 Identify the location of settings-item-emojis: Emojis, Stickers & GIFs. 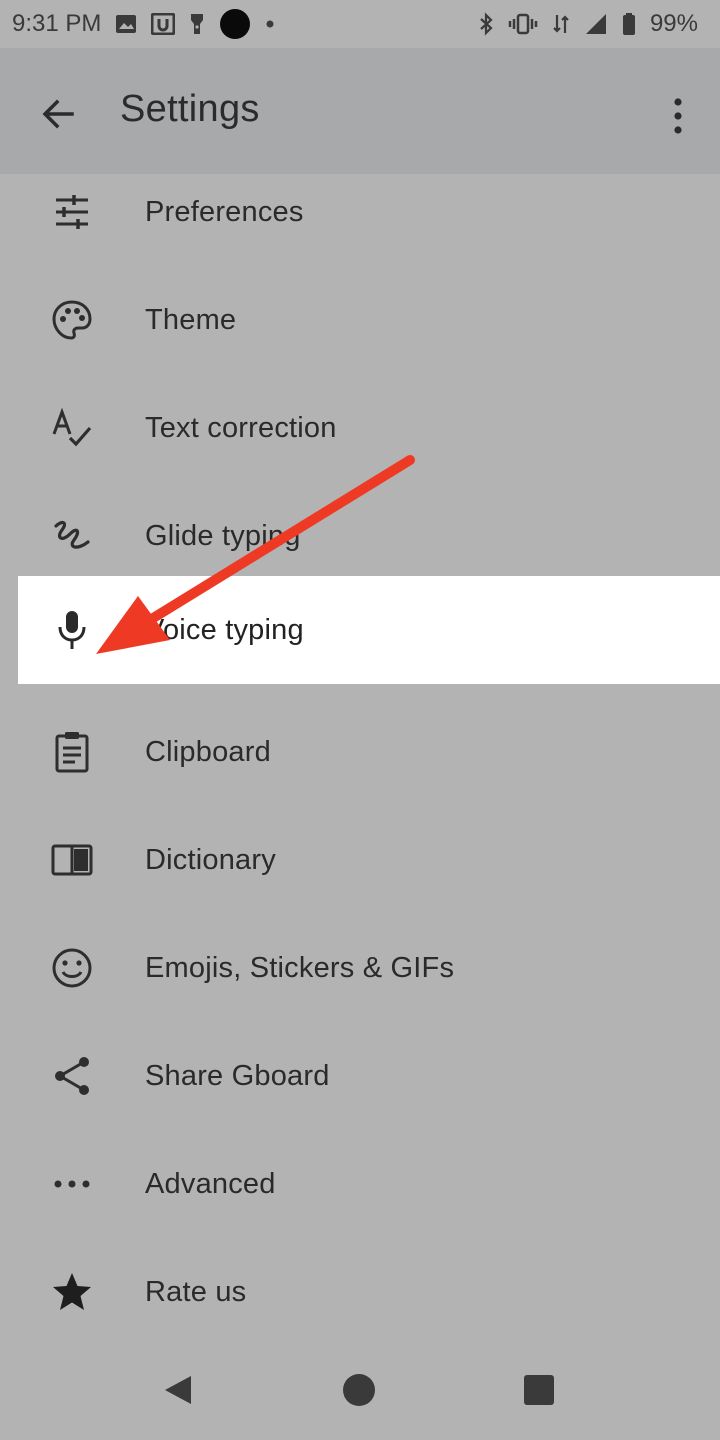
(360, 968).